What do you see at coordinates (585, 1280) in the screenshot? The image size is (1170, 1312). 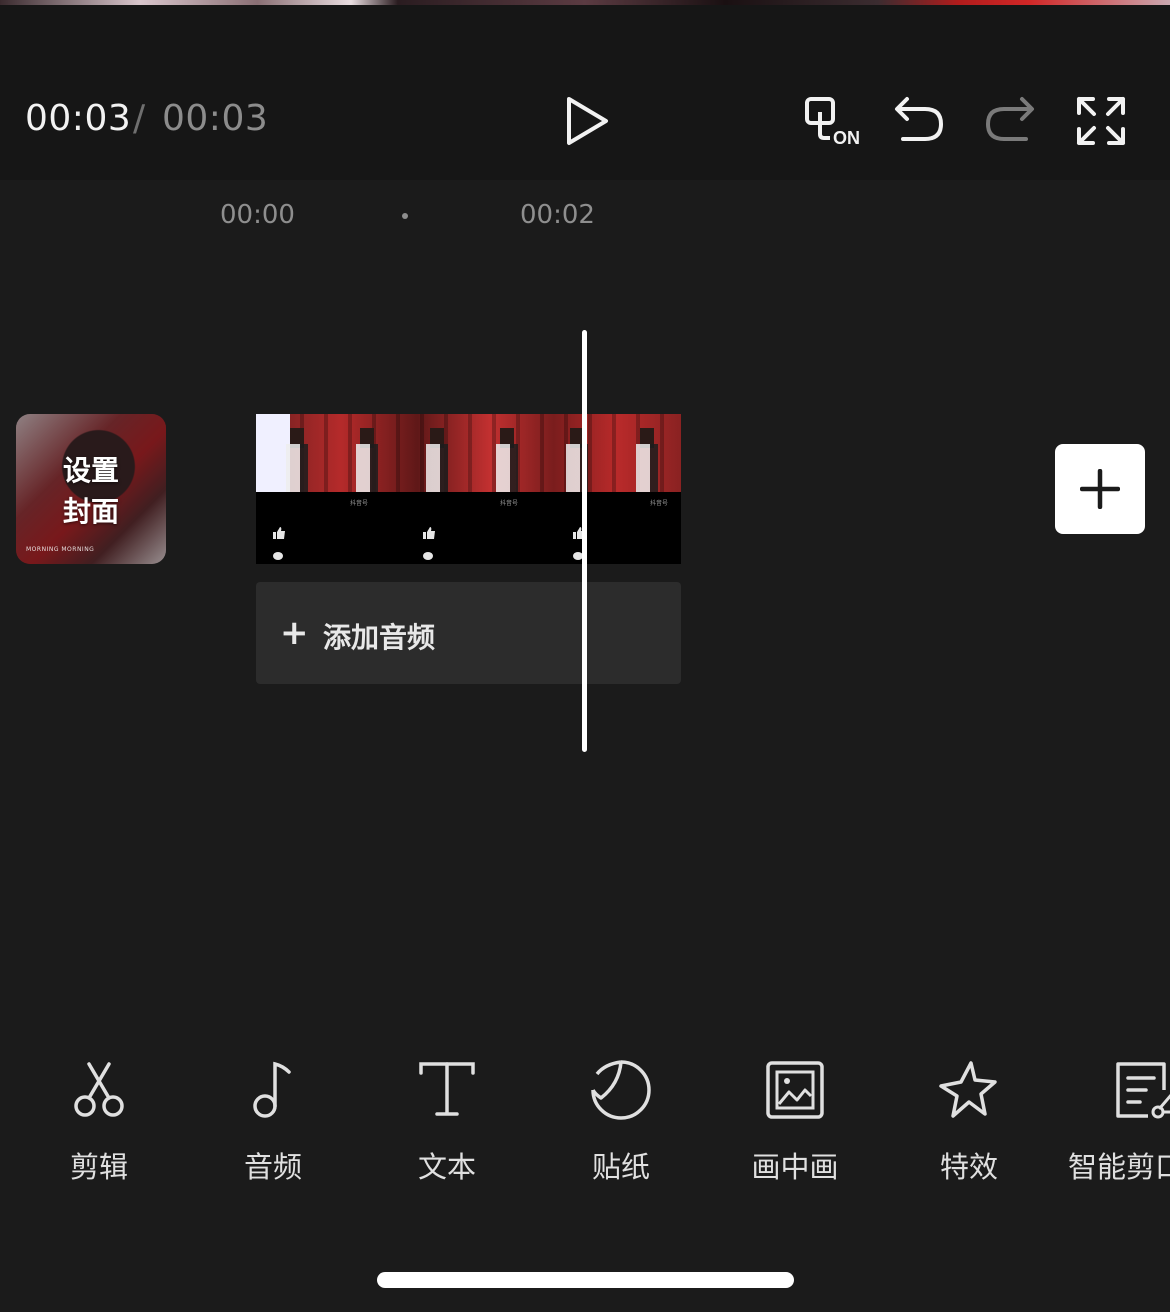 I see `home-indicator` at bounding box center [585, 1280].